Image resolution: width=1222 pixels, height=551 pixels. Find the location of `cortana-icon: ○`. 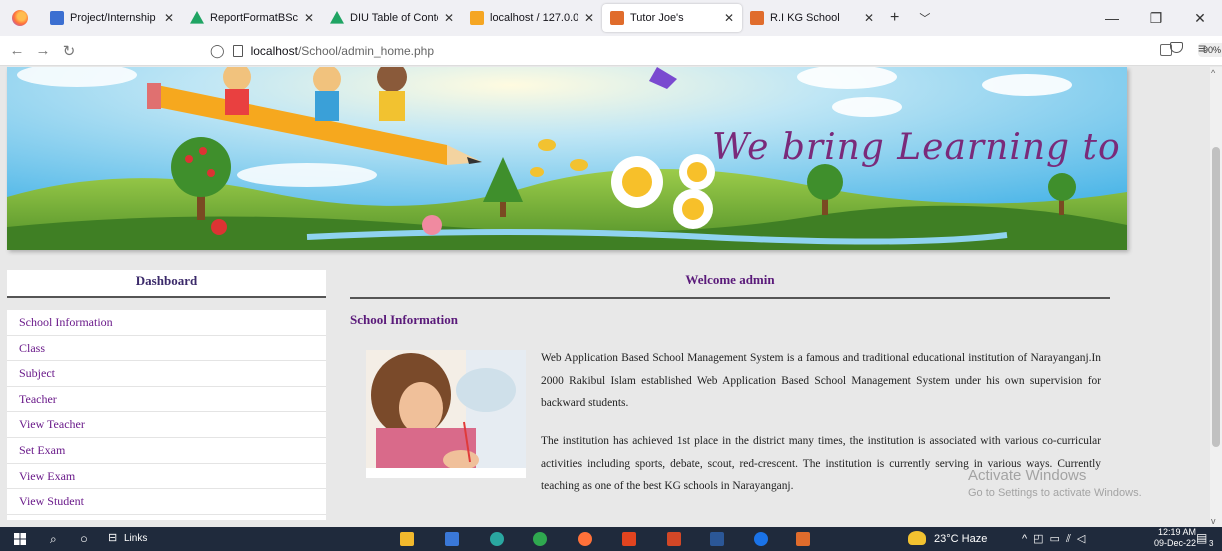

cortana-icon: ○ is located at coordinates (84, 538).